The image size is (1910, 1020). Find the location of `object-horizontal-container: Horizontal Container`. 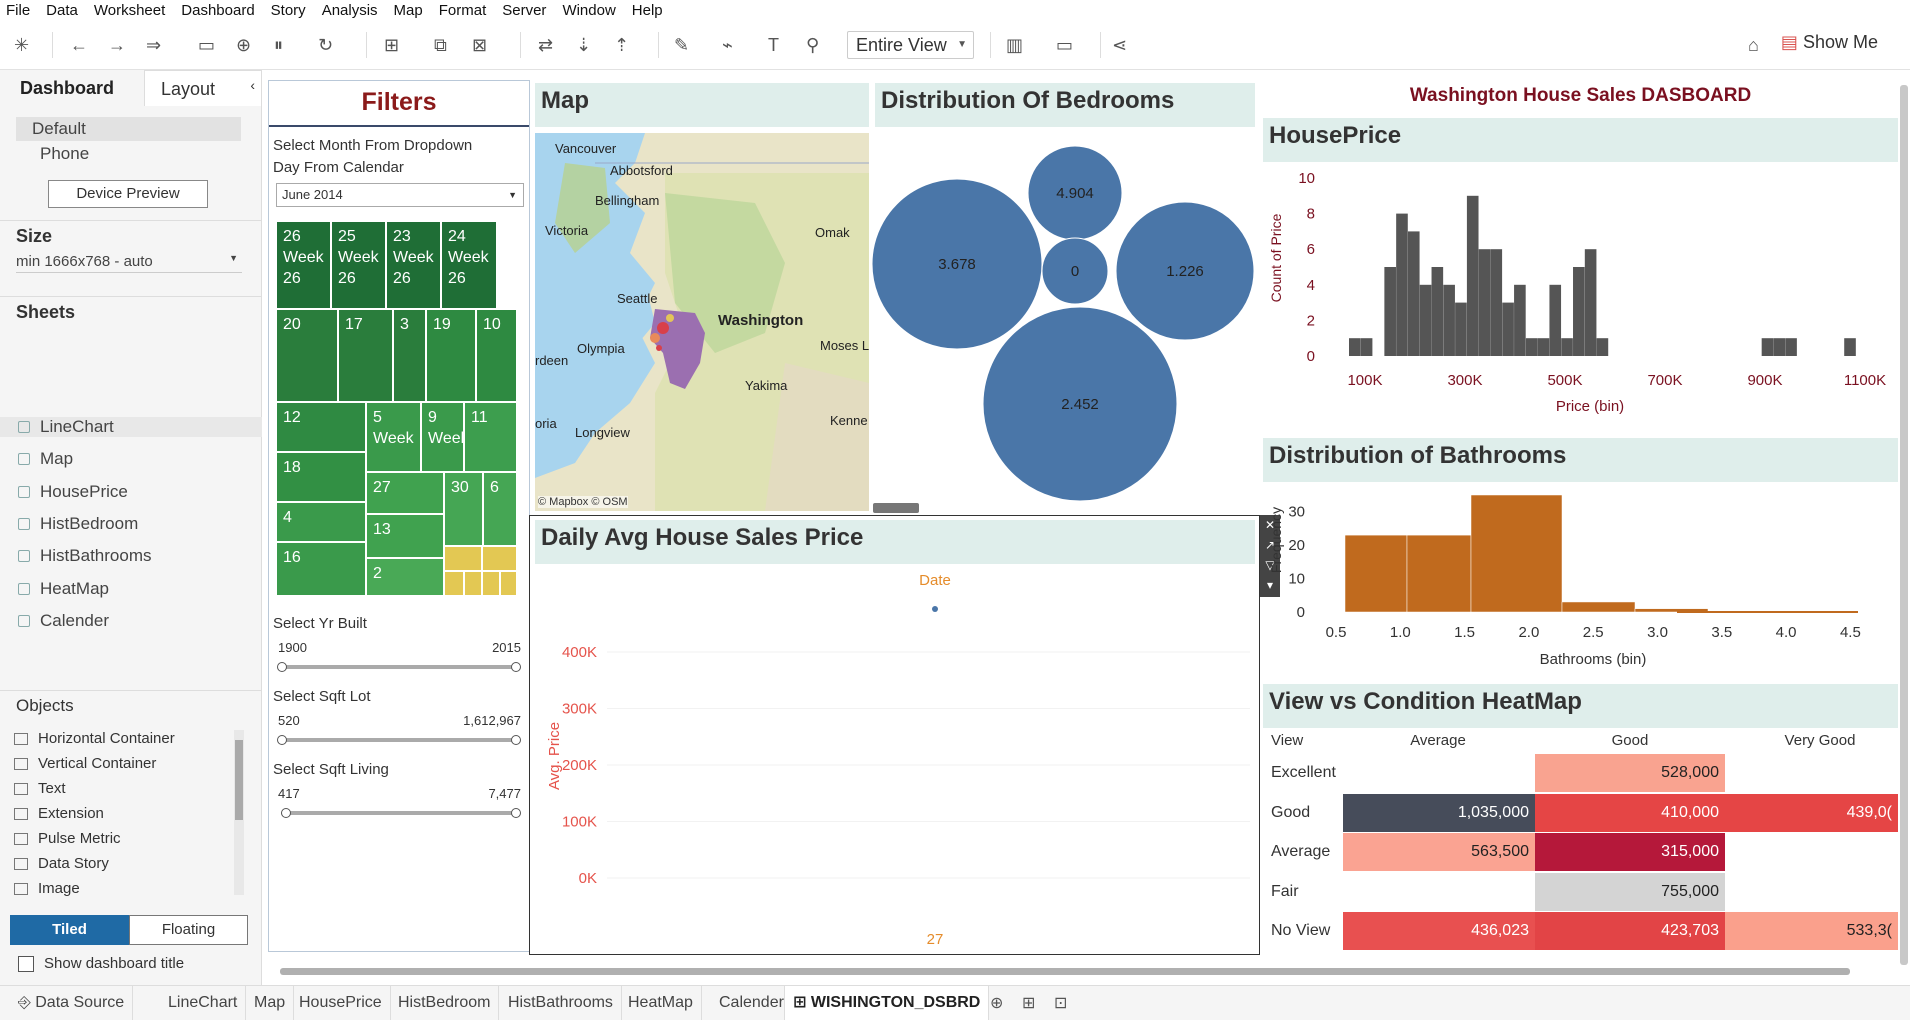

object-horizontal-container: Horizontal Container is located at coordinates (94, 738).